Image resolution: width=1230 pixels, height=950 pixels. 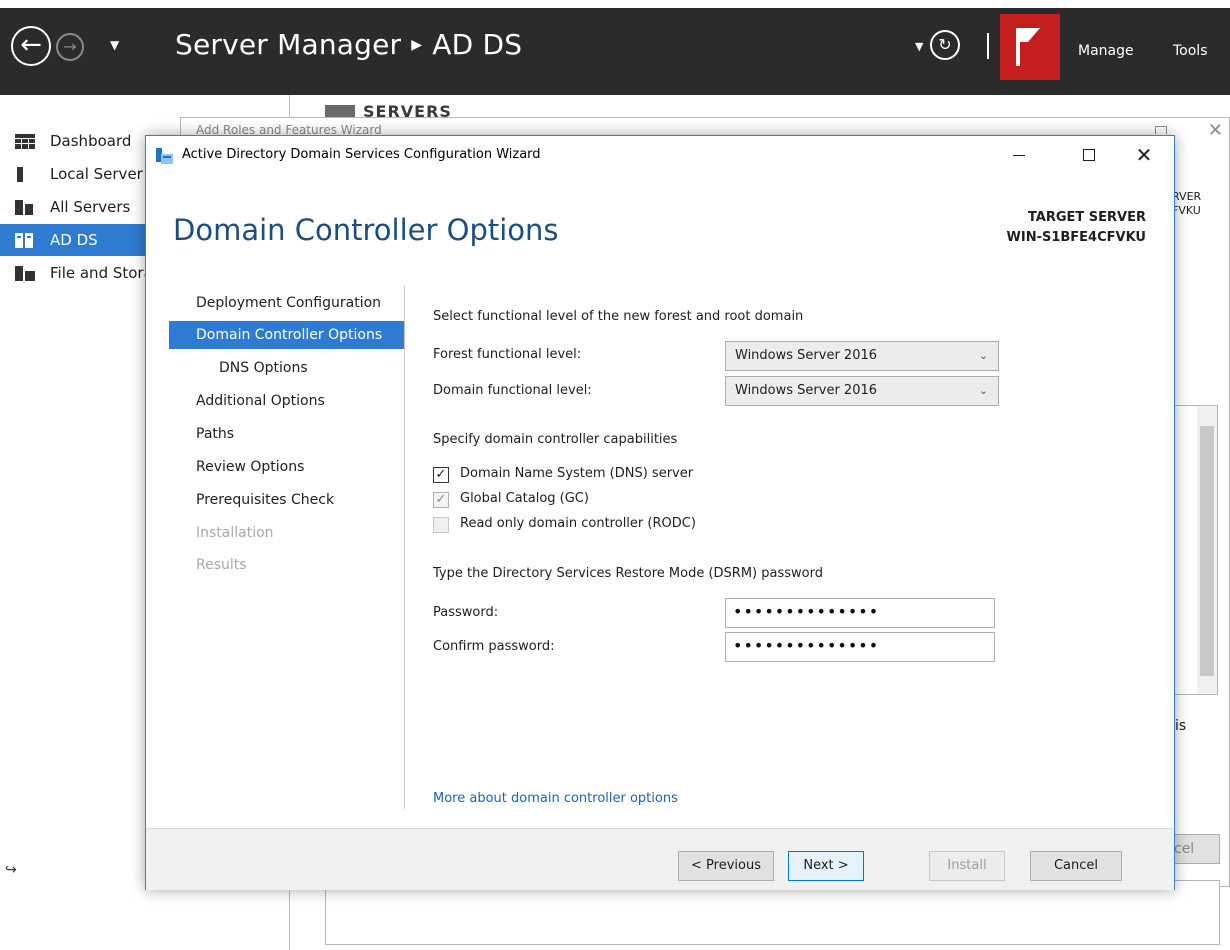 What do you see at coordinates (25, 141) in the screenshot?
I see `dashboard-icon` at bounding box center [25, 141].